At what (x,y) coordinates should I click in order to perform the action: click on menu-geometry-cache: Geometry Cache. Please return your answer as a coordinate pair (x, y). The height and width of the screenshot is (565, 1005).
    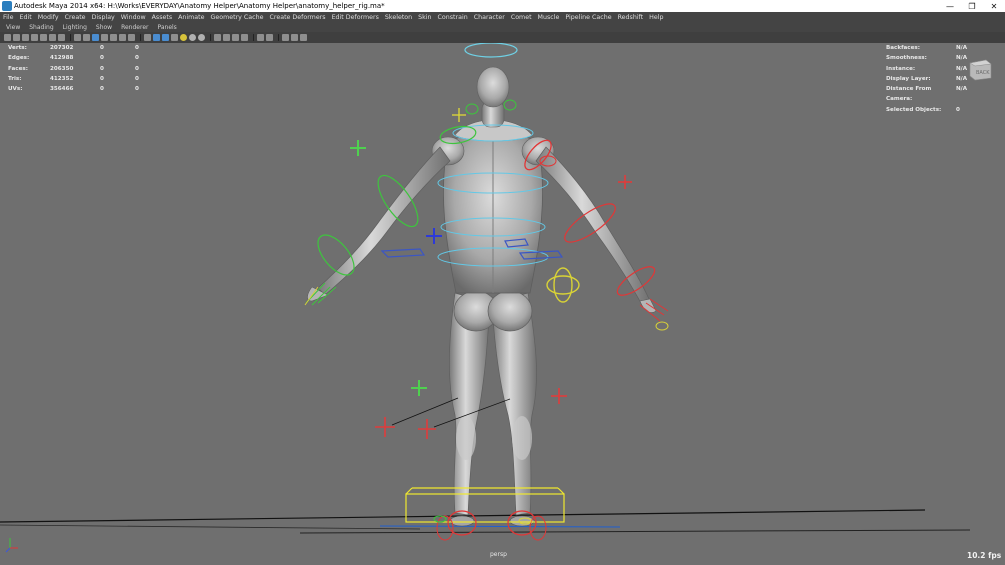
    Looking at the image, I should click on (237, 17).